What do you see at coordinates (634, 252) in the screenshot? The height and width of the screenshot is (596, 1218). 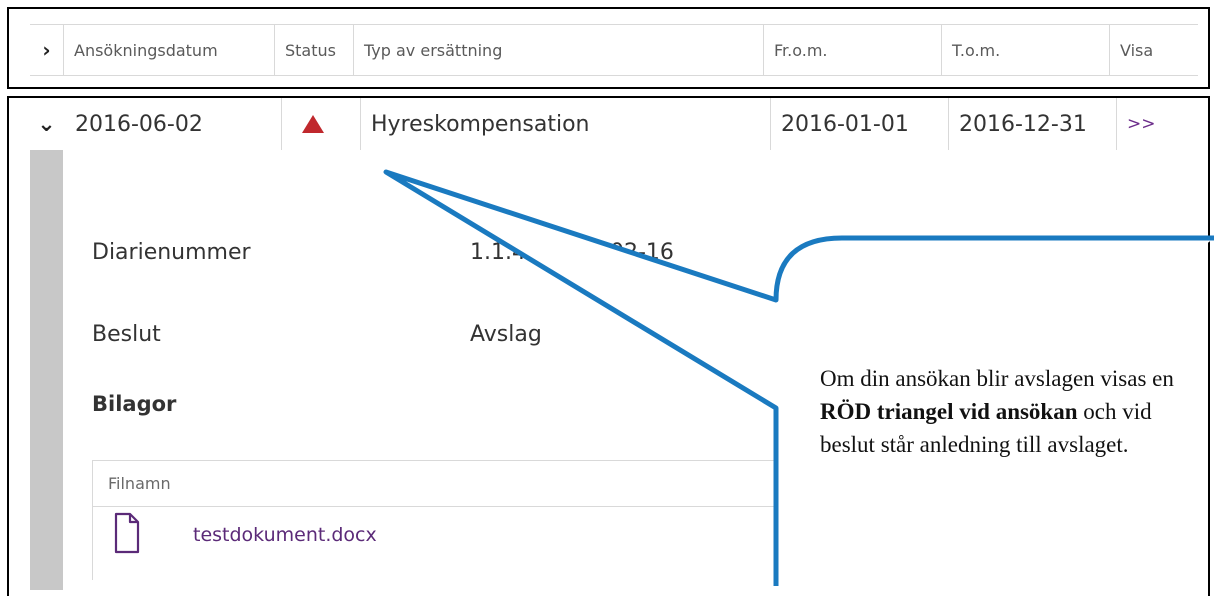 I see `diarienummer-value-end: 902-16` at bounding box center [634, 252].